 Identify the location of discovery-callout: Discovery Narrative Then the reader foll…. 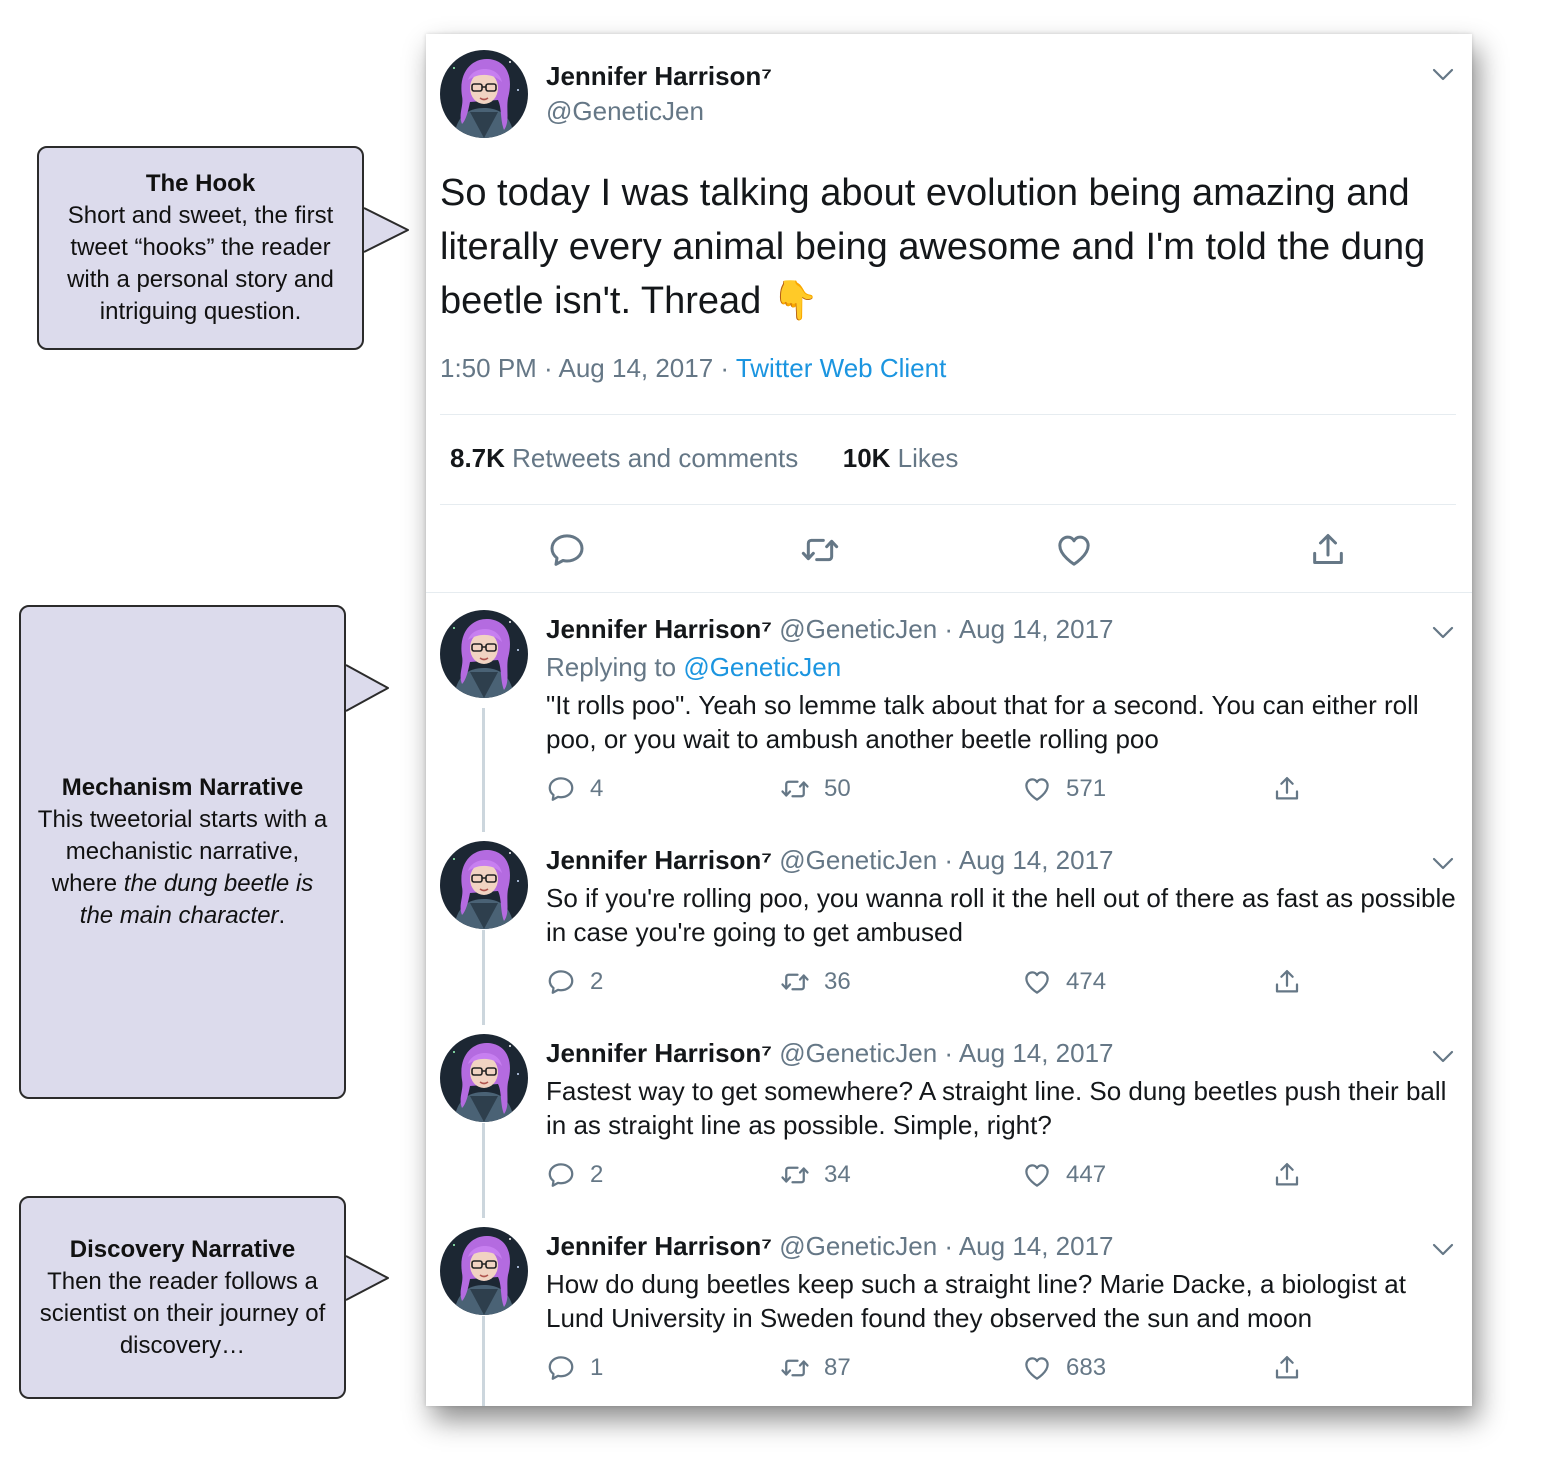
(204, 1297).